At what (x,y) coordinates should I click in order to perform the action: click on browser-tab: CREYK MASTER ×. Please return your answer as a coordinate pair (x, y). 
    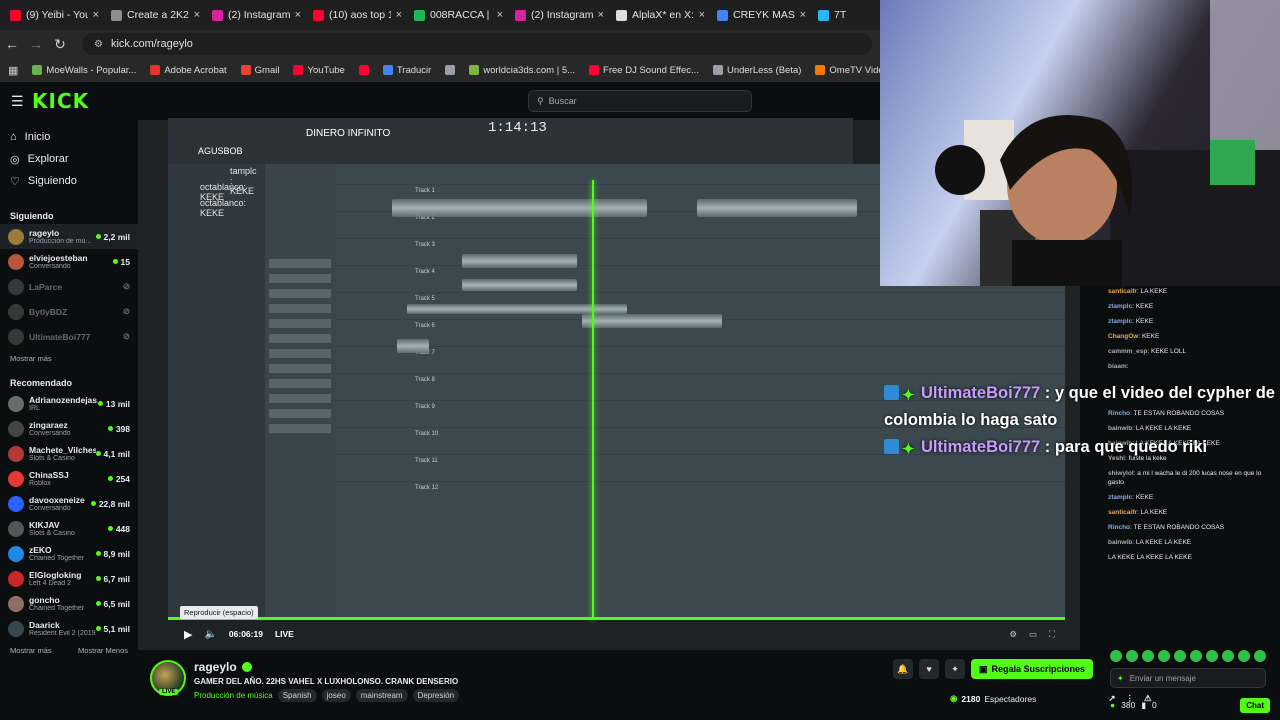
    Looking at the image, I should click on (761, 15).